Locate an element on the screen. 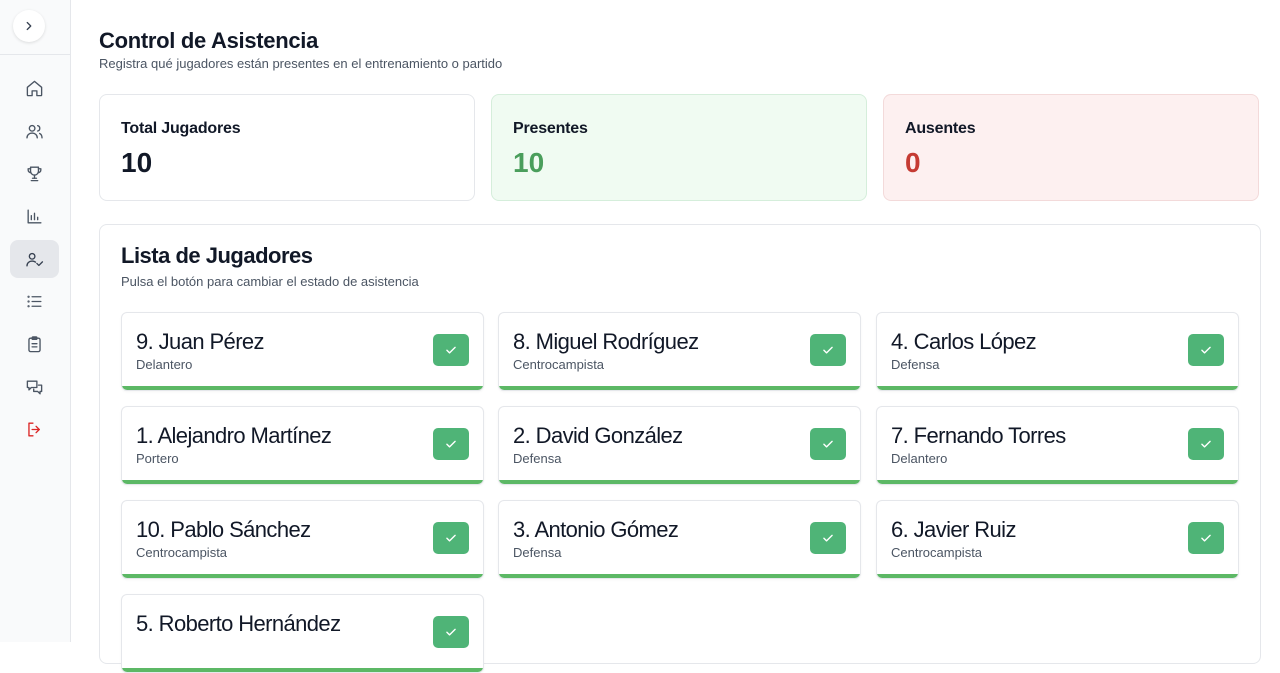 The width and height of the screenshot is (1280, 673). player-card: 2. David González Defensa is located at coordinates (679, 445).